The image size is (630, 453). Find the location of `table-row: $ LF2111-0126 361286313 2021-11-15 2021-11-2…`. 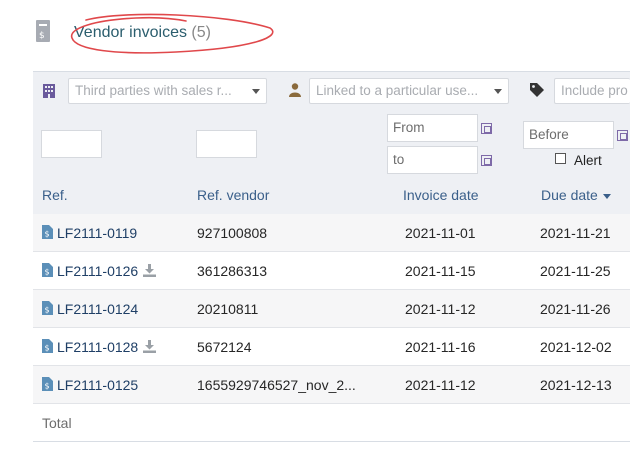

table-row: $ LF2111-0126 361286313 2021-11-15 2021-11-2… is located at coordinates (331, 271).